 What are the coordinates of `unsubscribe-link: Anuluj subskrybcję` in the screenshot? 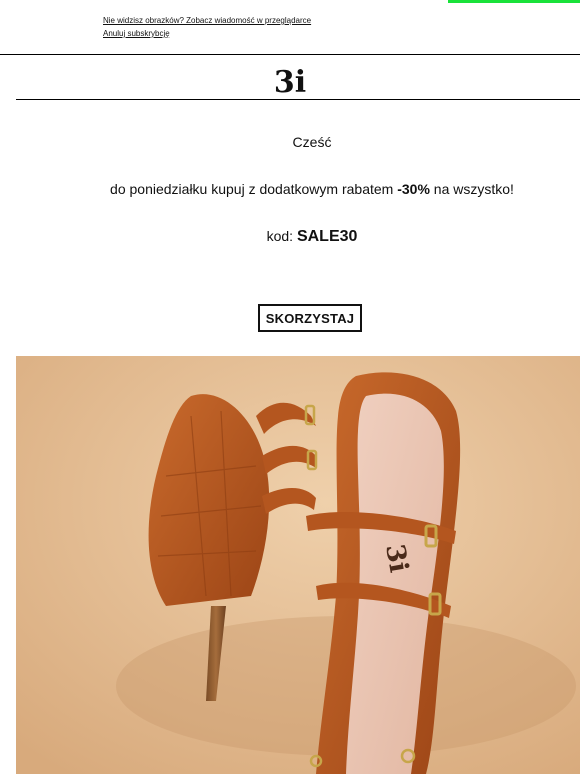 It's located at (207, 33).